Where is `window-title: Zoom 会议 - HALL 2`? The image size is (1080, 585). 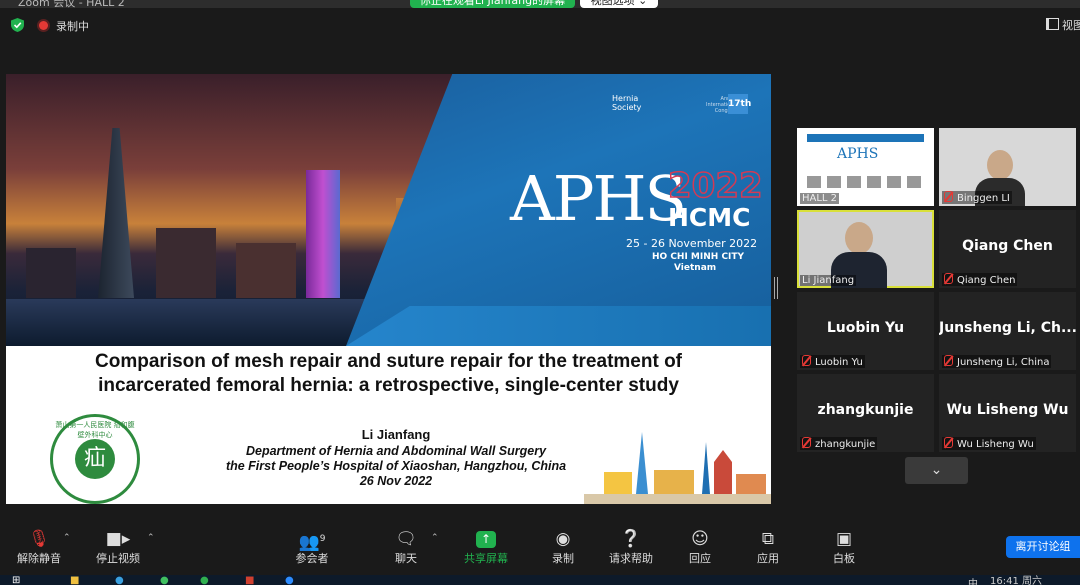
window-title: Zoom 会议 - HALL 2 is located at coordinates (71, 4).